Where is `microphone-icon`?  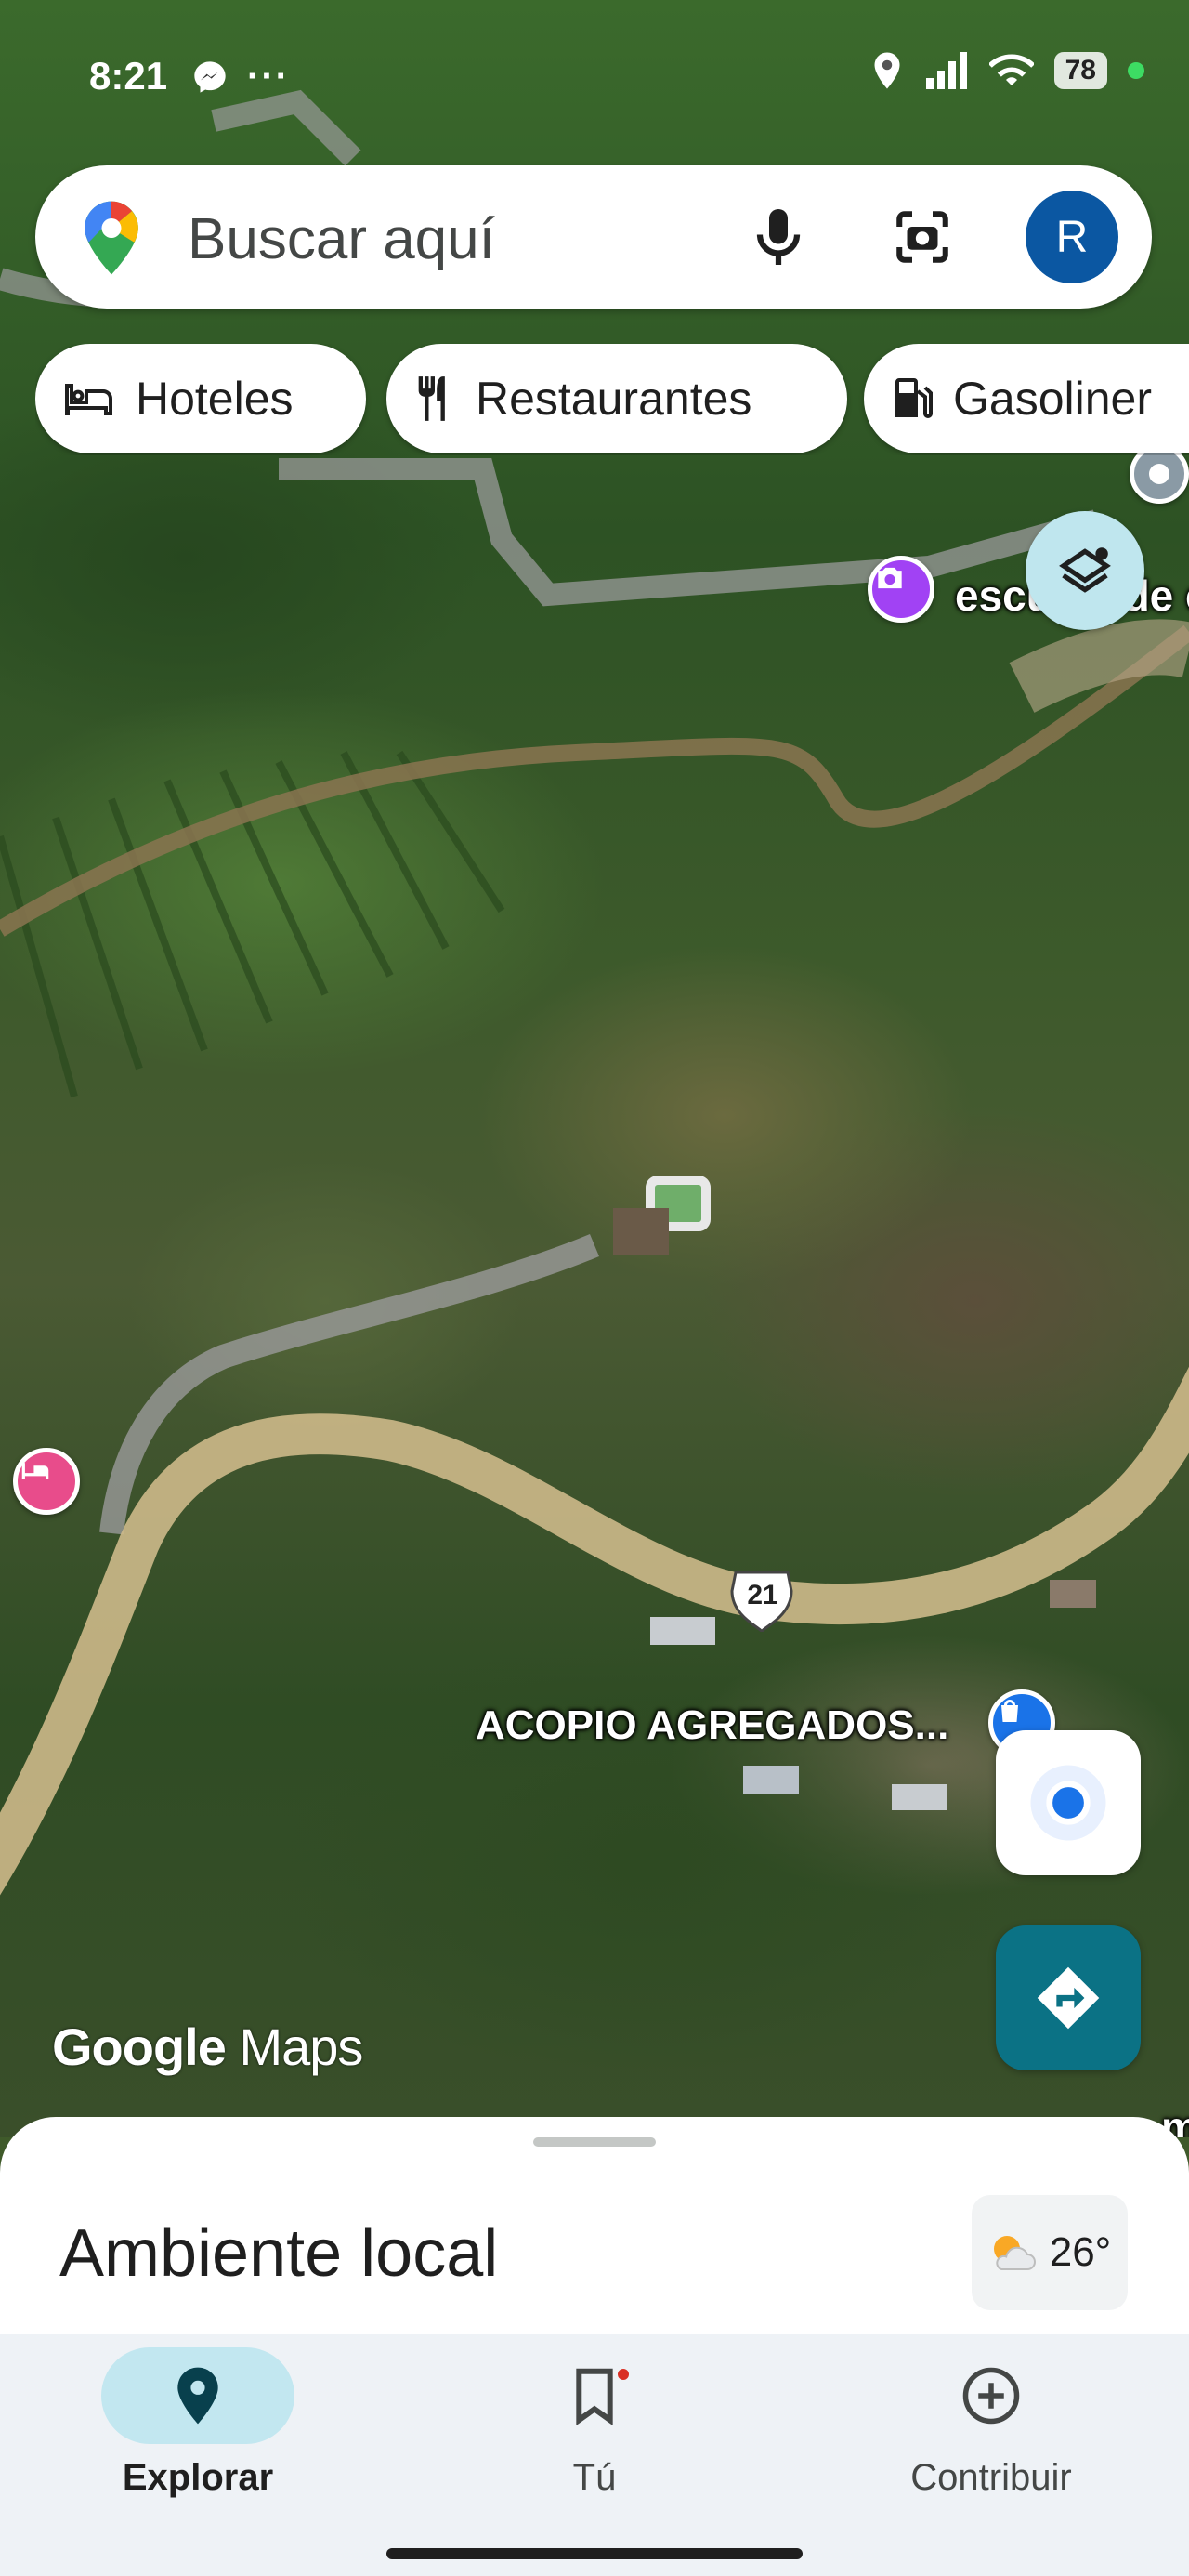 microphone-icon is located at coordinates (778, 236).